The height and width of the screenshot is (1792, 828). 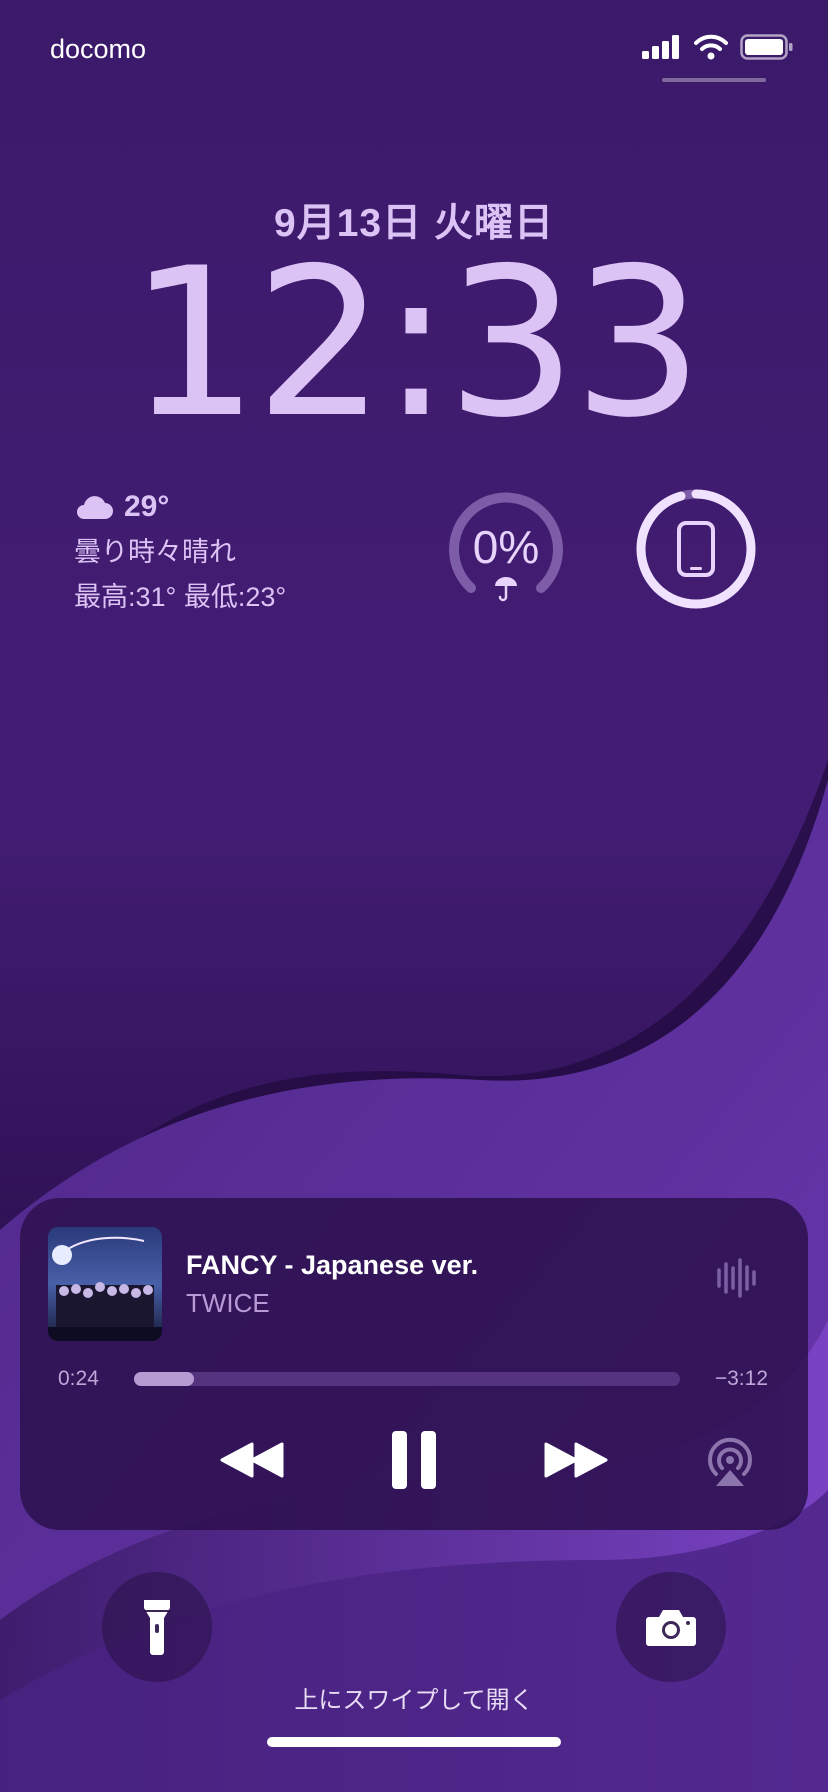 I want to click on artist-name: TWICE, so click(x=228, y=1303).